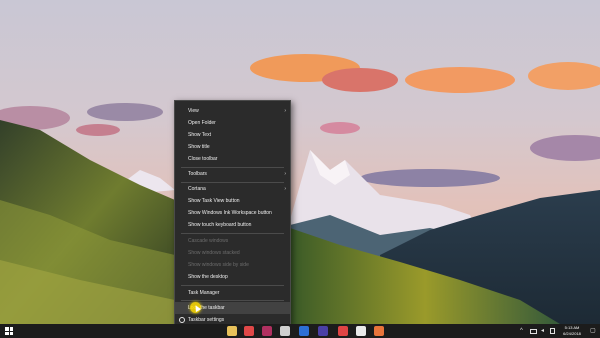  What do you see at coordinates (343, 331) in the screenshot?
I see `chrome-icon` at bounding box center [343, 331].